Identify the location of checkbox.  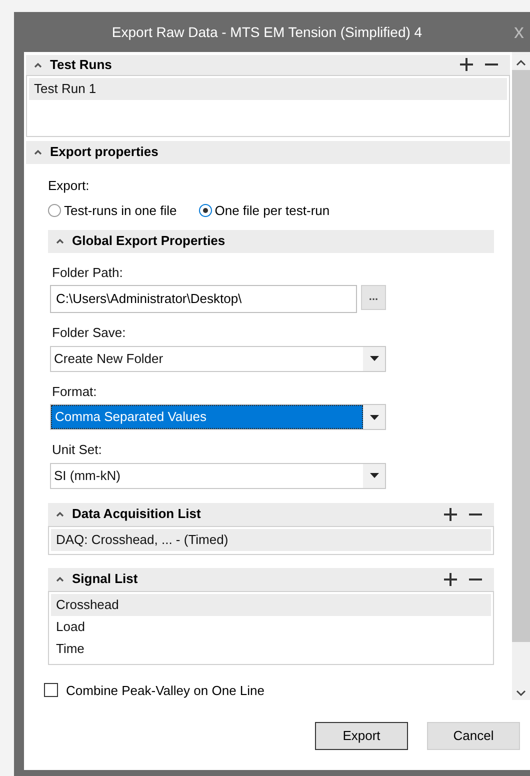
(51, 690).